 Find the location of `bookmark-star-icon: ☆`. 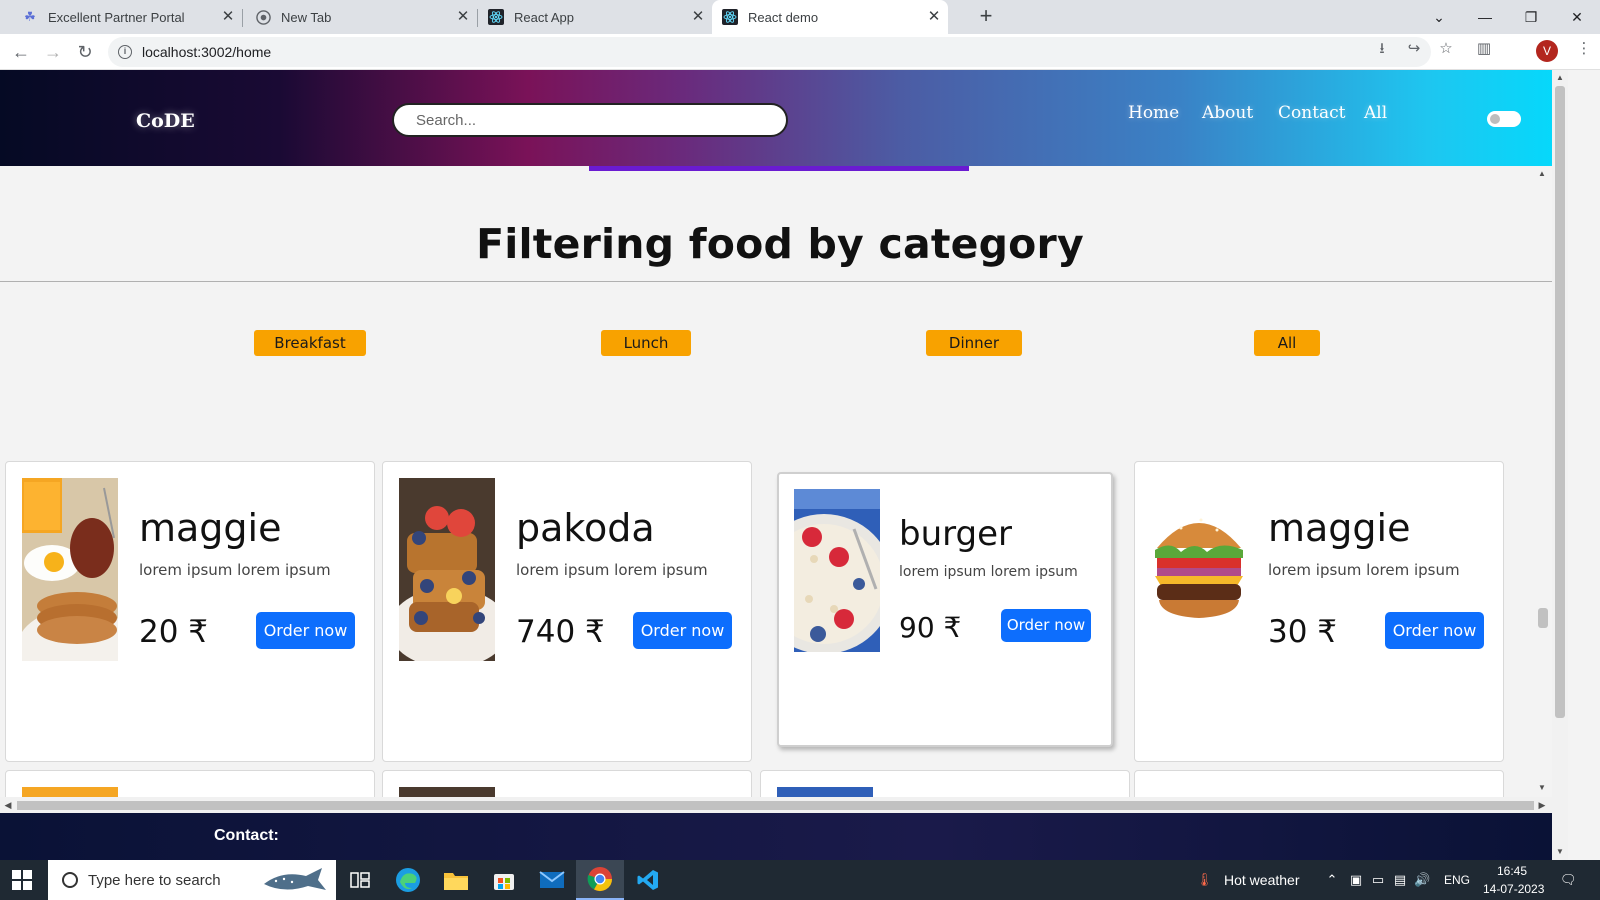

bookmark-star-icon: ☆ is located at coordinates (1446, 49).